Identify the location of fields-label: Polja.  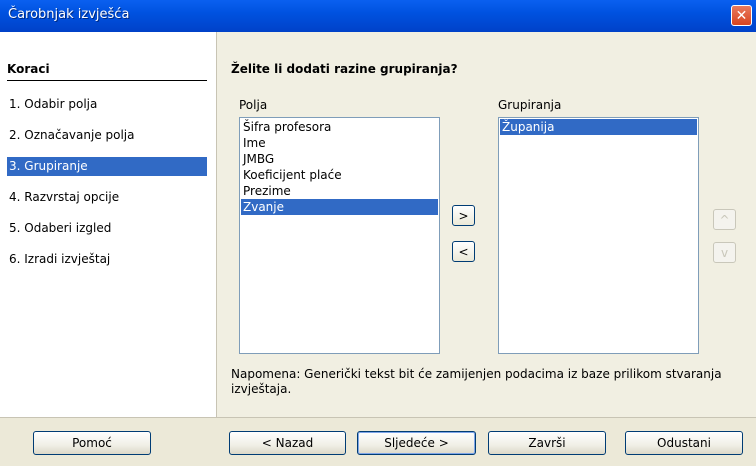
(253, 105).